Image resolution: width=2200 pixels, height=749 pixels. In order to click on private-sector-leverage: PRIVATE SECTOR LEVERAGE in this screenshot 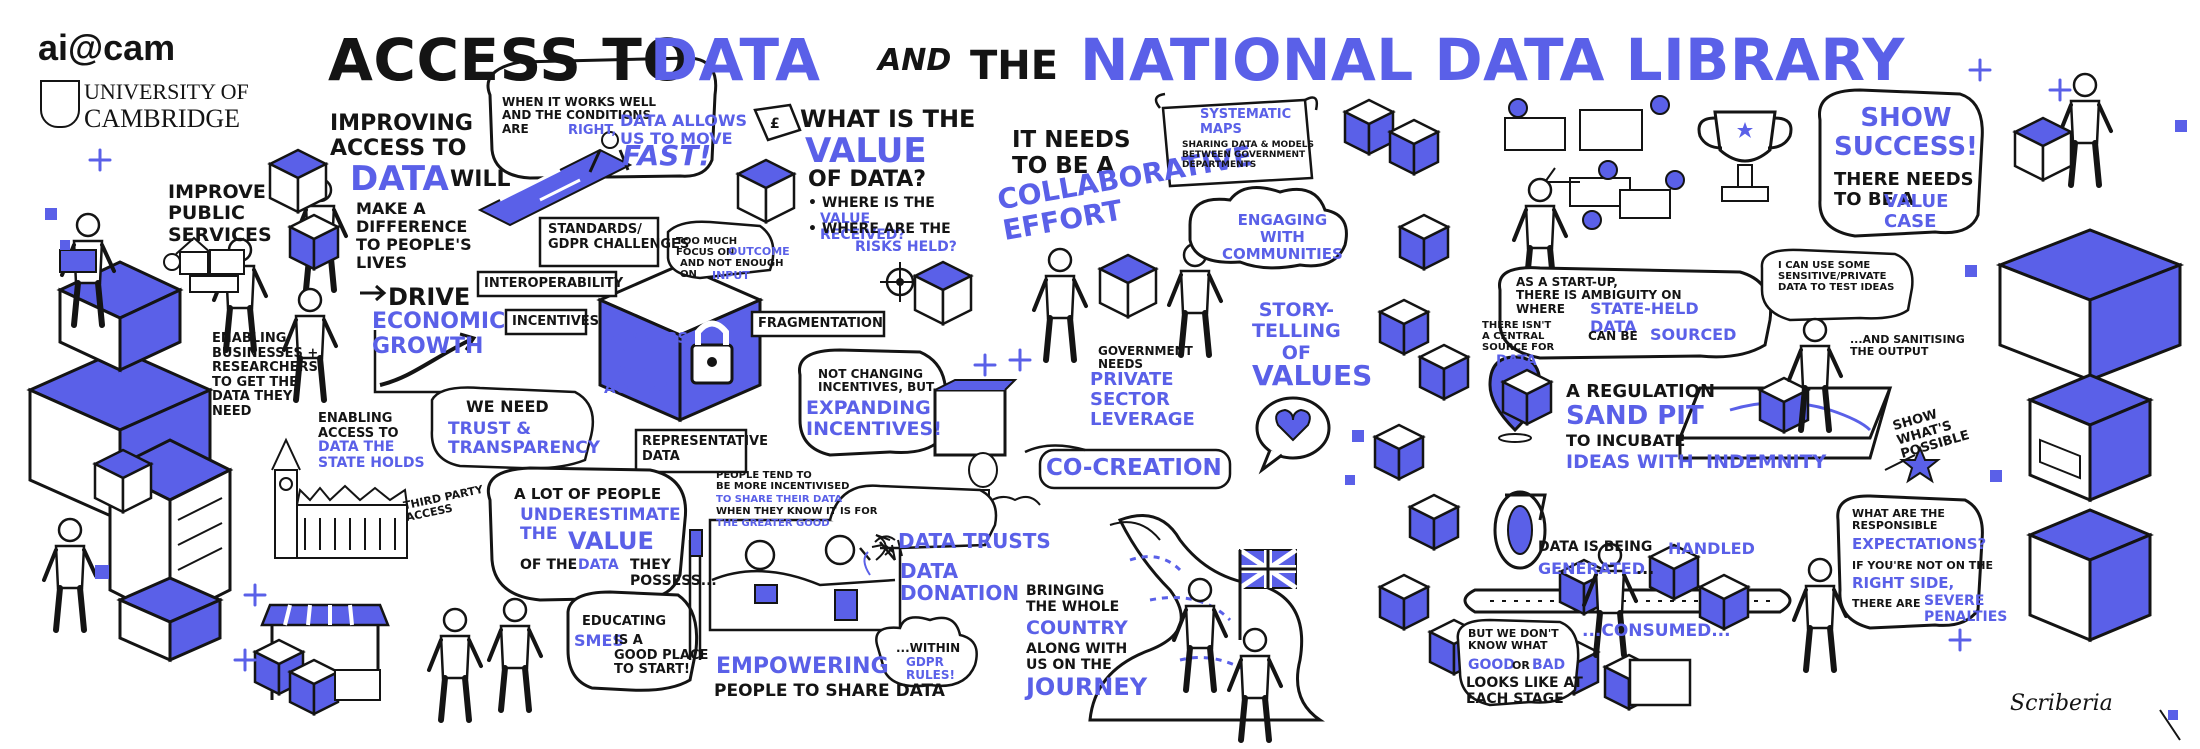, I will do `click(1142, 400)`.